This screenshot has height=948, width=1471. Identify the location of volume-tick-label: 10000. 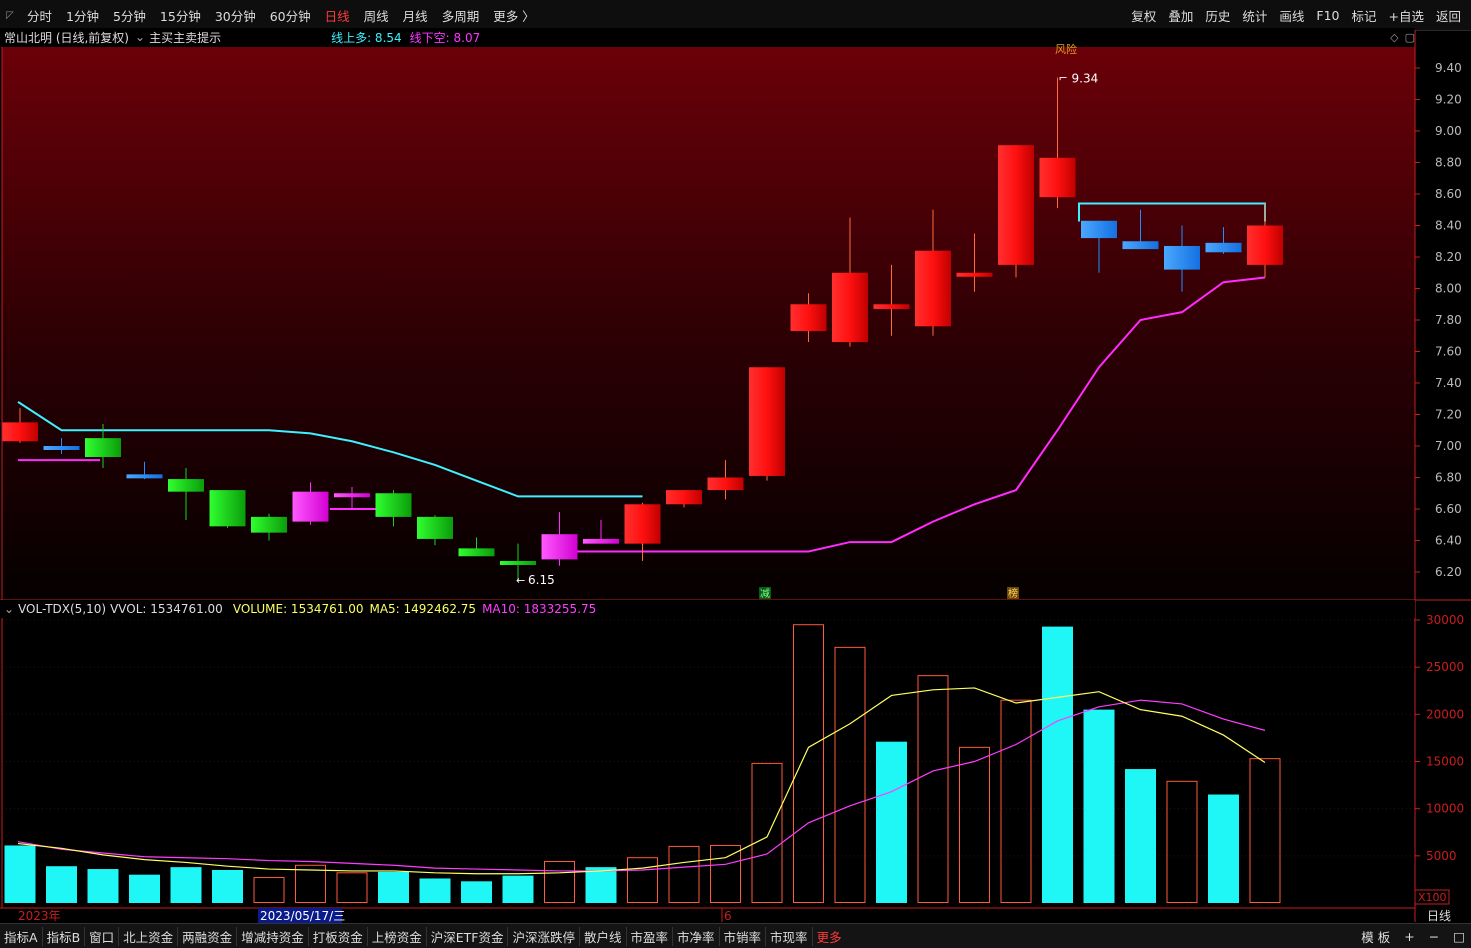
(1445, 809).